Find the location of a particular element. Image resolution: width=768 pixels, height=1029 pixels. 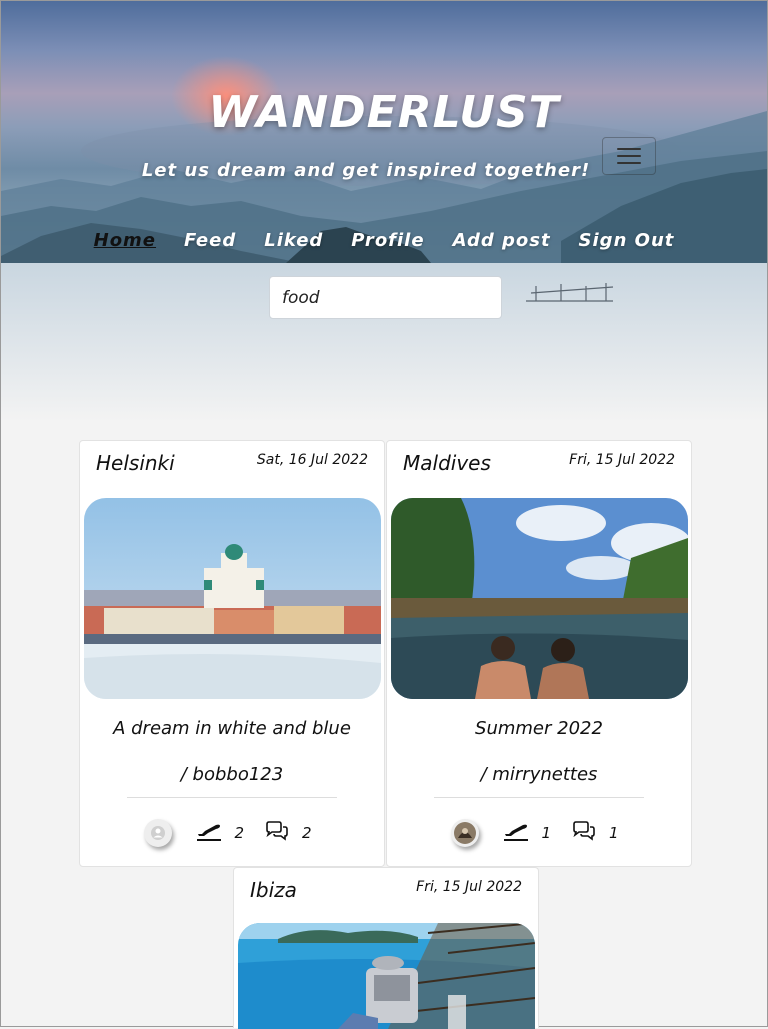

post-card-ibiza: Ibiza Fri, 15 Jul 2022 is located at coordinates (386, 948).